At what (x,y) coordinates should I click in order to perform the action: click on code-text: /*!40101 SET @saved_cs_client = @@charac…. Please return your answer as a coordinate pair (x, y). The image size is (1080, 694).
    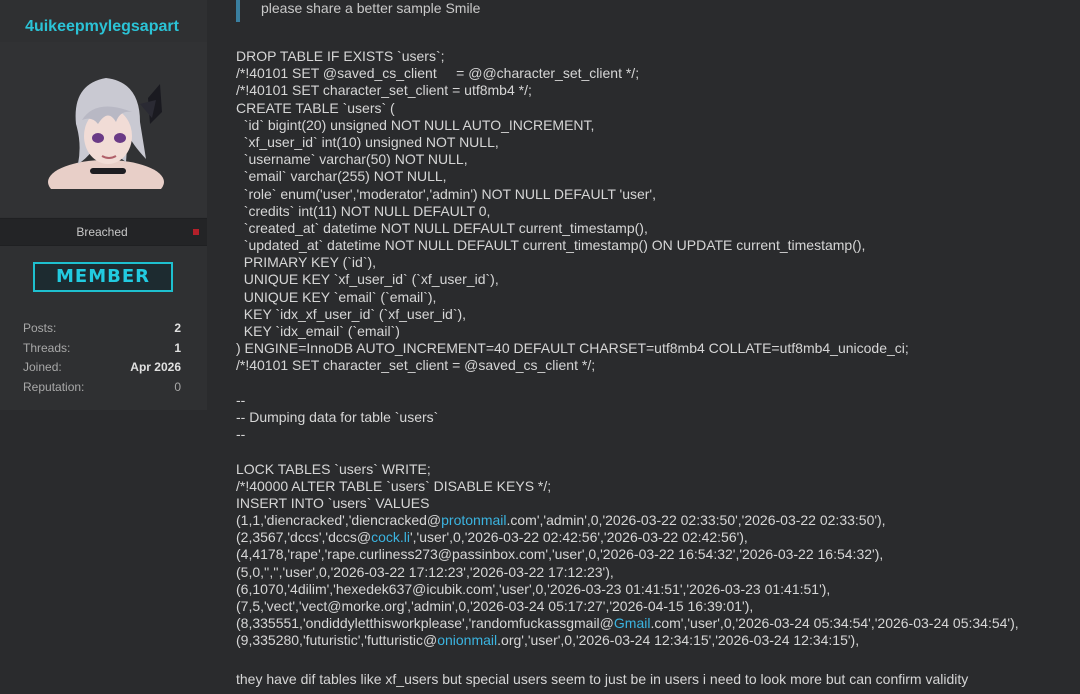
    Looking at the image, I should click on (438, 73).